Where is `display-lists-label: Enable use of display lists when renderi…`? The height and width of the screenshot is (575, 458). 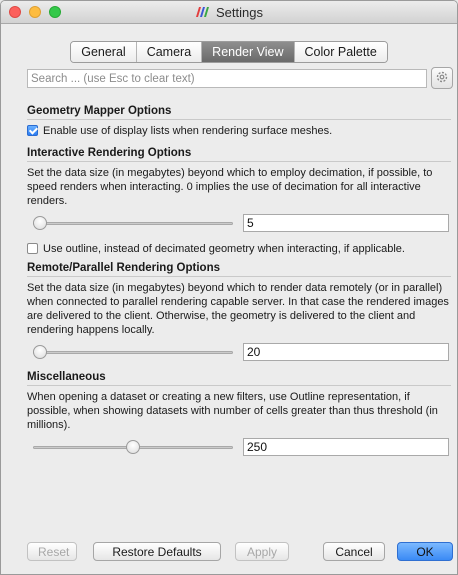
display-lists-label: Enable use of display lists when renderi… is located at coordinates (188, 131).